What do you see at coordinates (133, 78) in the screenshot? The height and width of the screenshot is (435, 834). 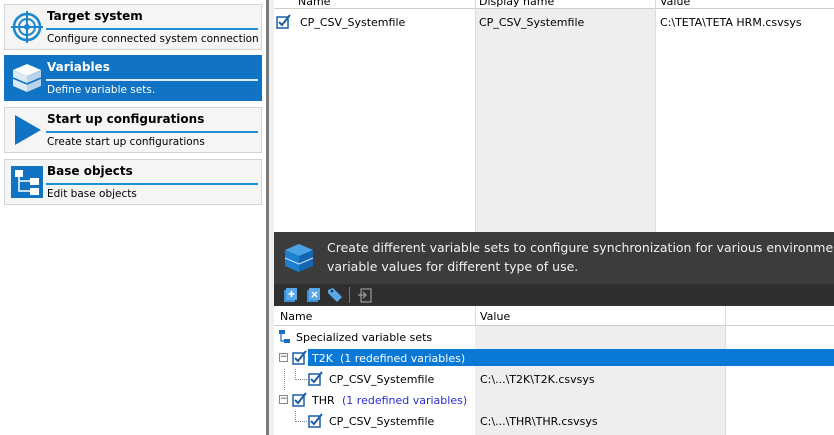 I see `nav-item-variables: Variables Define variable sets.` at bounding box center [133, 78].